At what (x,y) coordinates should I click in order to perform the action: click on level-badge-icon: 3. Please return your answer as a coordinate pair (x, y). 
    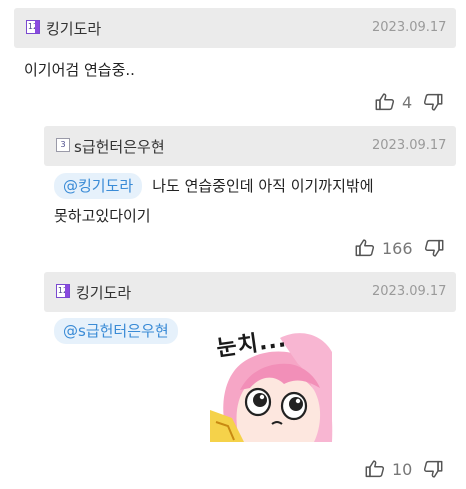
    Looking at the image, I should click on (63, 145).